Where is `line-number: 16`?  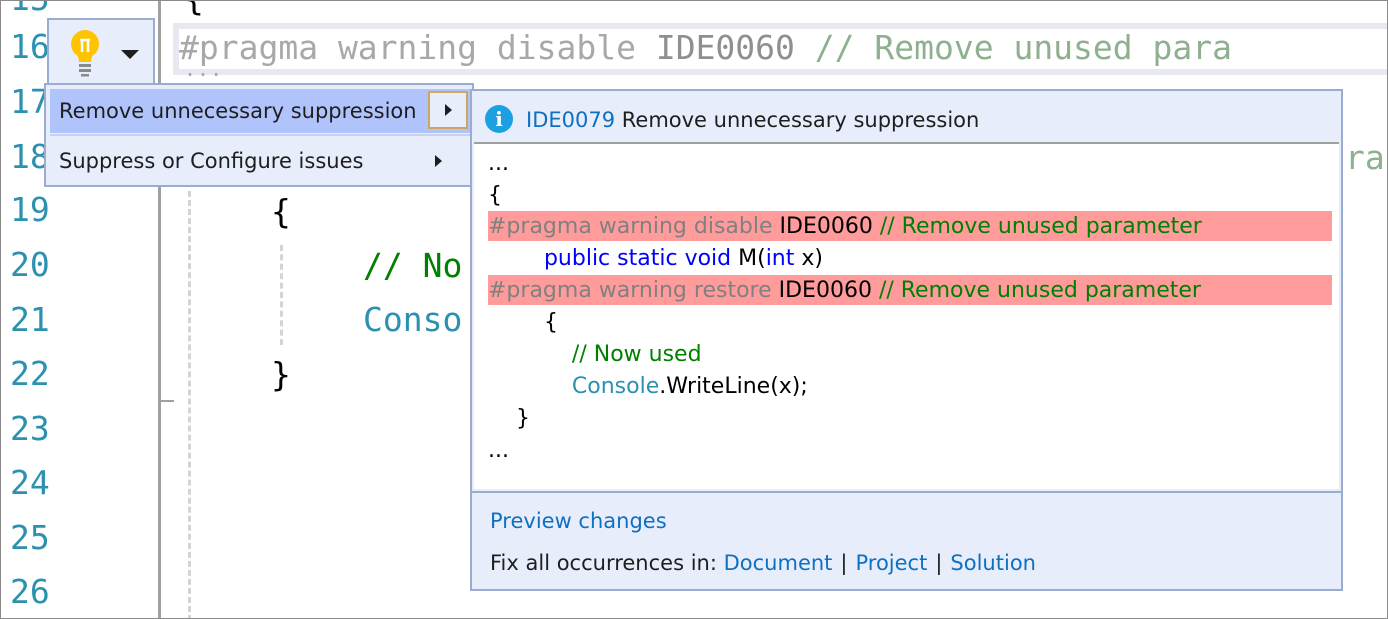 line-number: 16 is located at coordinates (30, 46).